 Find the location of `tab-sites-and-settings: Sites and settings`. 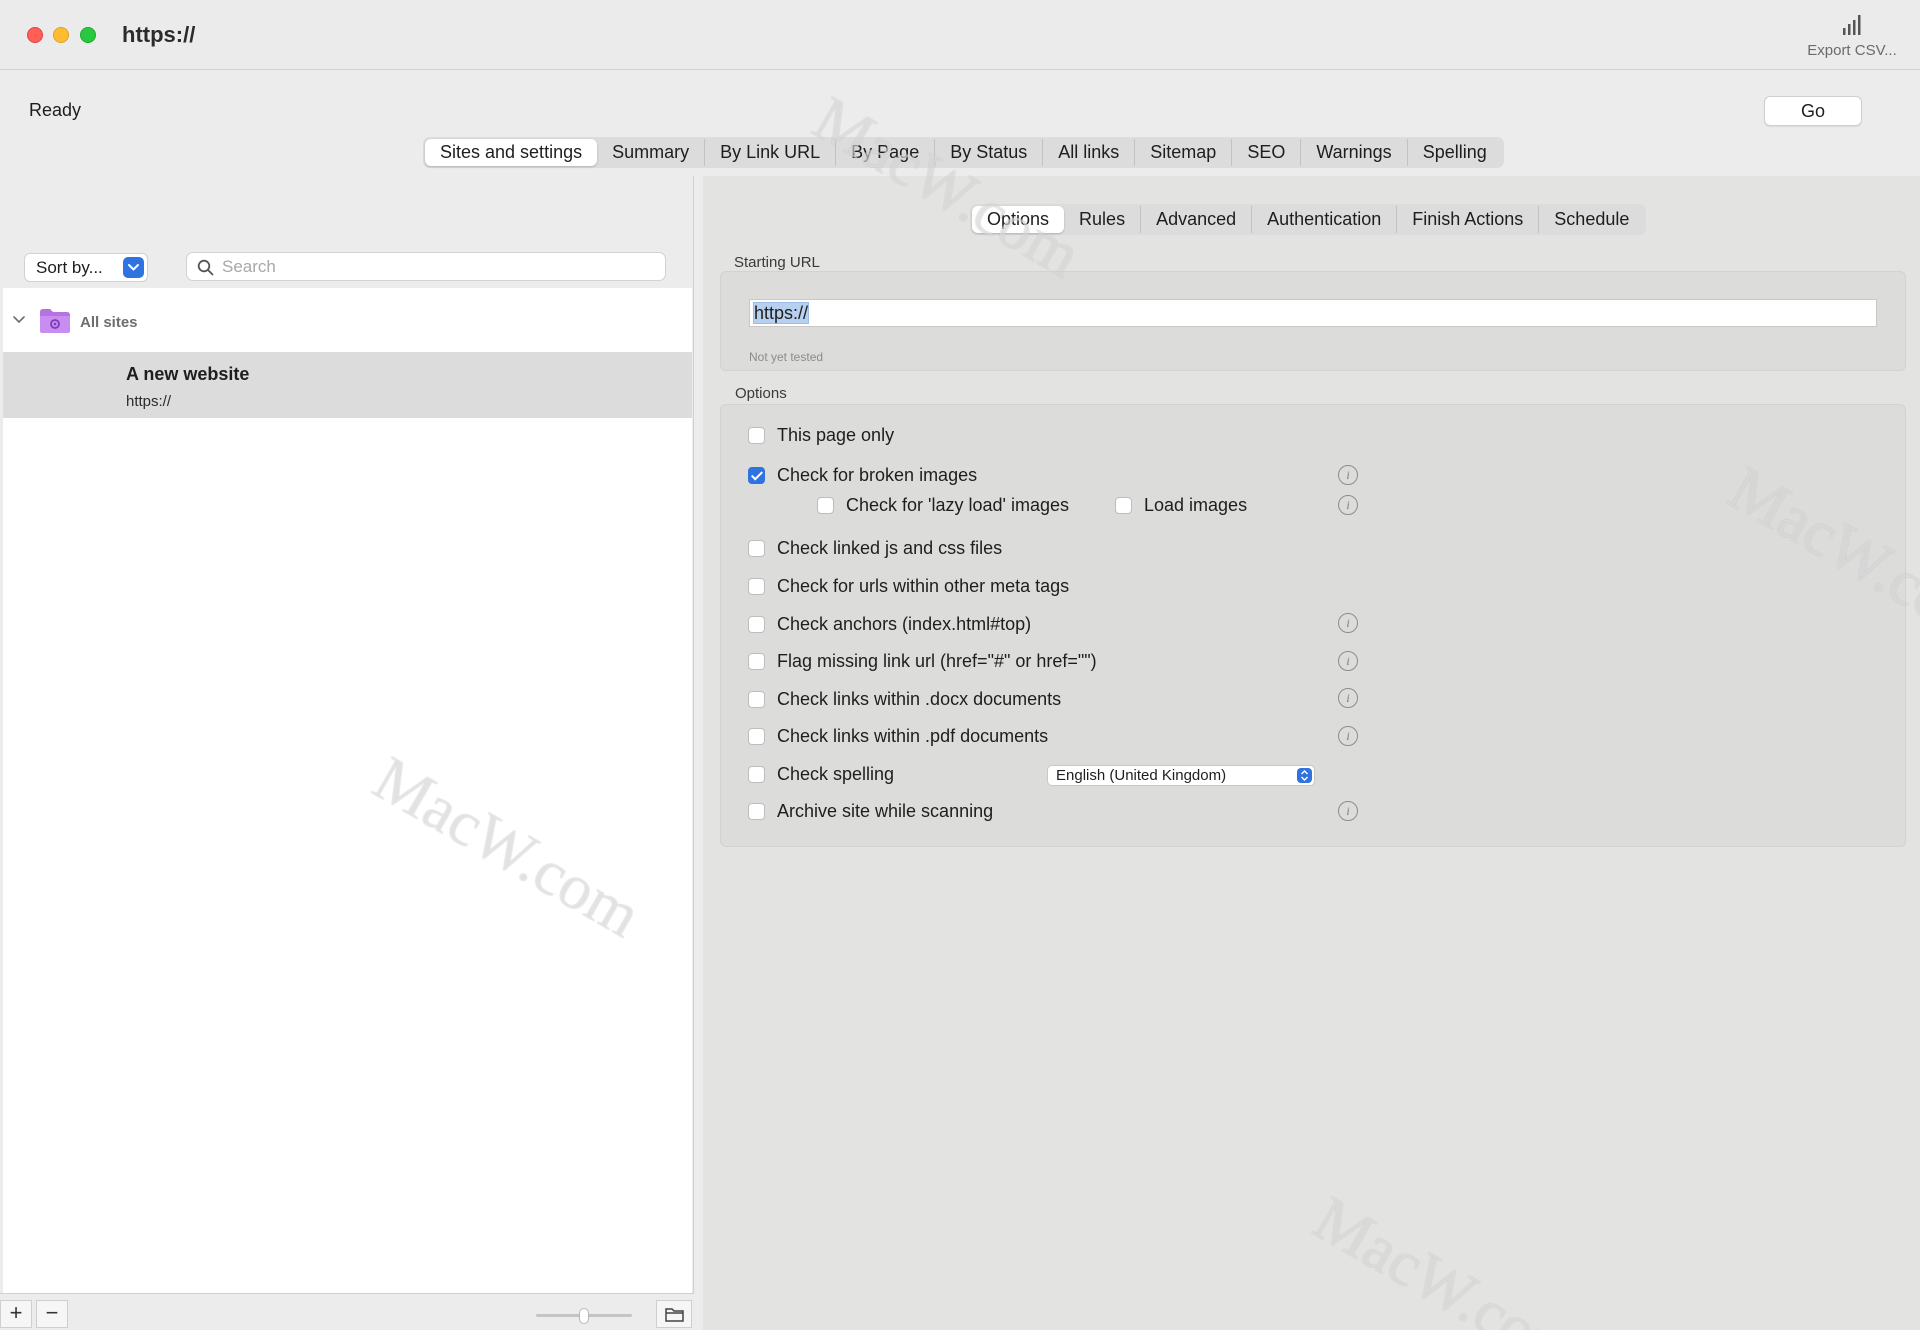

tab-sites-and-settings: Sites and settings is located at coordinates (511, 152).